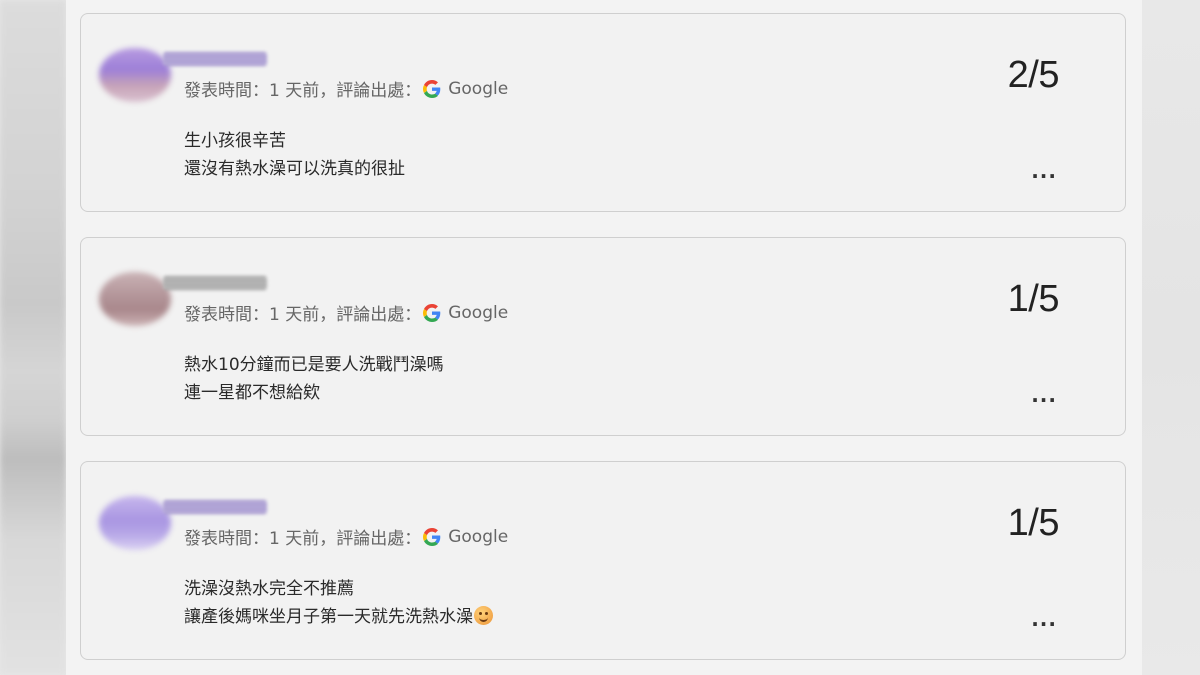 The image size is (1200, 675). Describe the element at coordinates (328, 617) in the screenshot. I see `review-text-line-content: 讓產後媽咪坐月子第一天就先洗熱水澡` at that location.